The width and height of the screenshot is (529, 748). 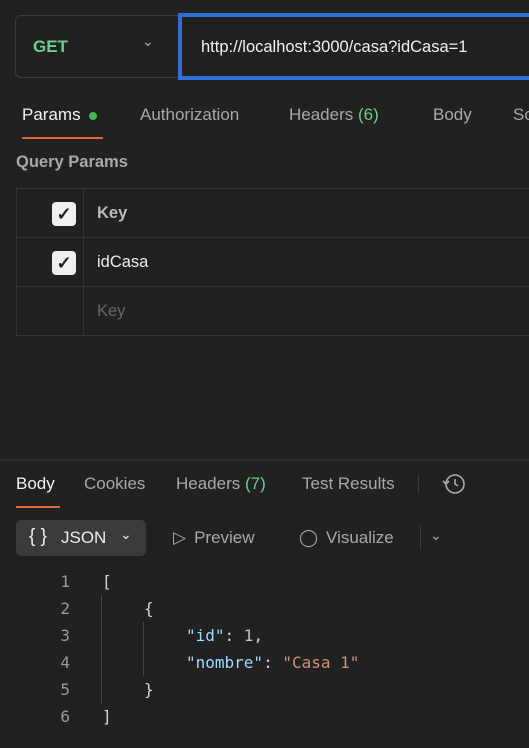 I want to click on select-all-checkbox: ✓, so click(x=64, y=214).